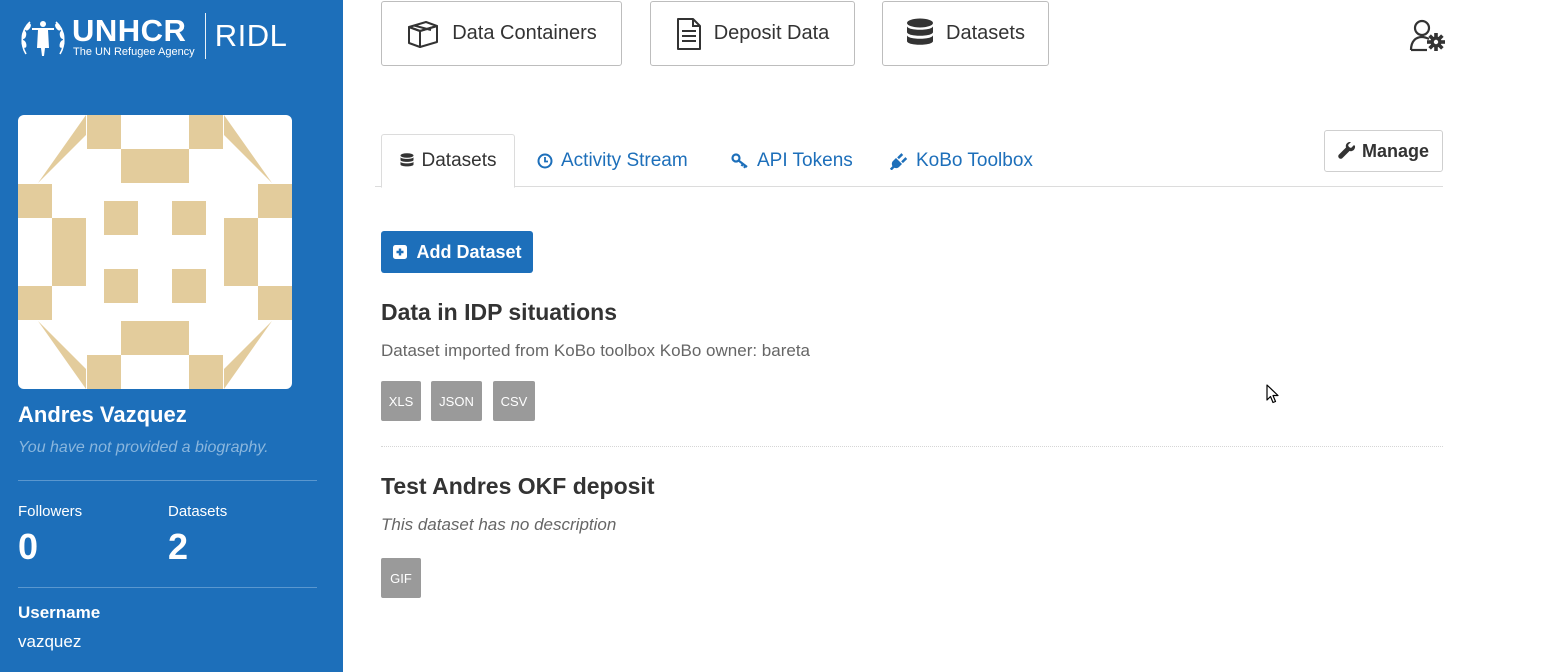 The height and width of the screenshot is (672, 1558). Describe the element at coordinates (43, 38) in the screenshot. I see `unhcr-emblem-icon` at that location.